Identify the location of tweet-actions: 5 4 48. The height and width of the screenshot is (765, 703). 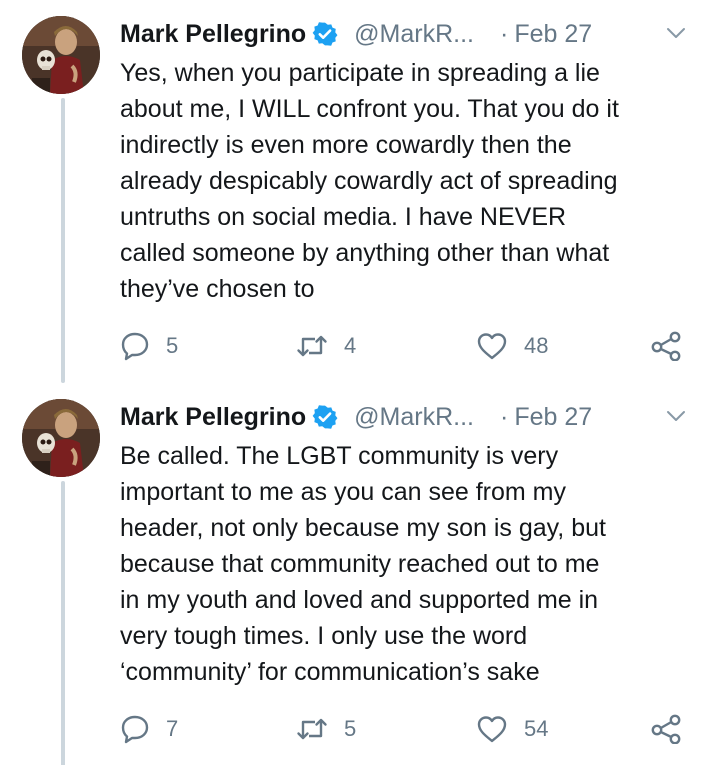
(407, 346).